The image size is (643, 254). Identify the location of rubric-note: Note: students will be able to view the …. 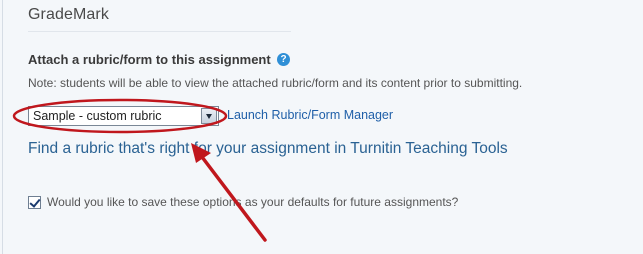
(275, 83).